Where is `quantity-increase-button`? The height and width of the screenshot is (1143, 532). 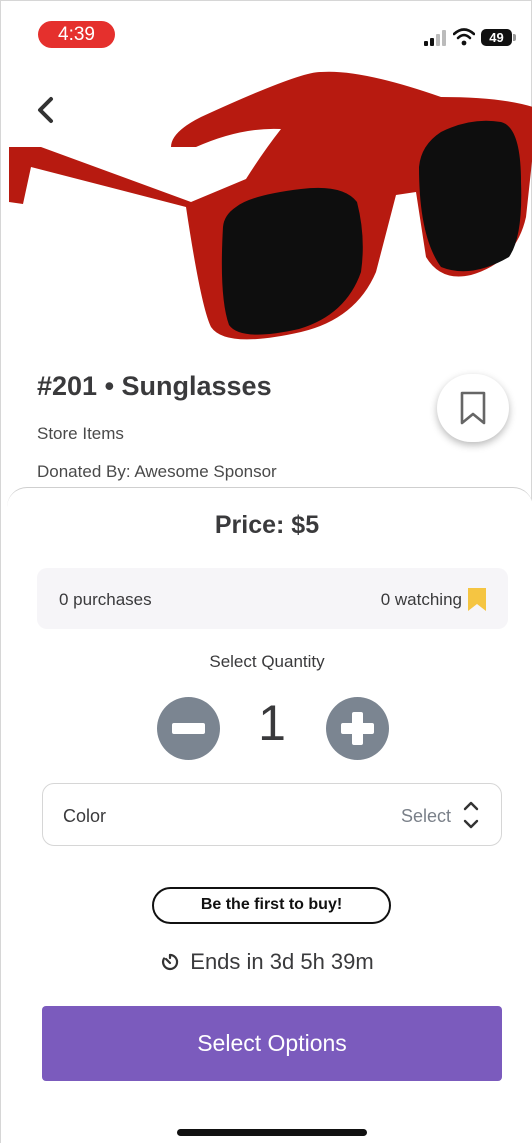 quantity-increase-button is located at coordinates (357, 728).